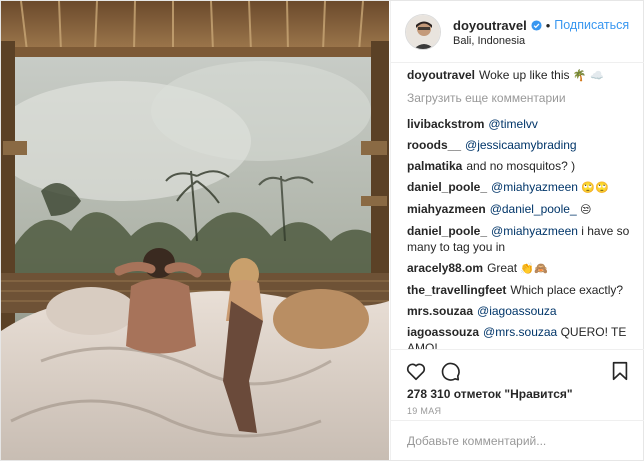 The height and width of the screenshot is (461, 644). I want to click on author-line: doyoutravel • Подписаться, so click(541, 25).